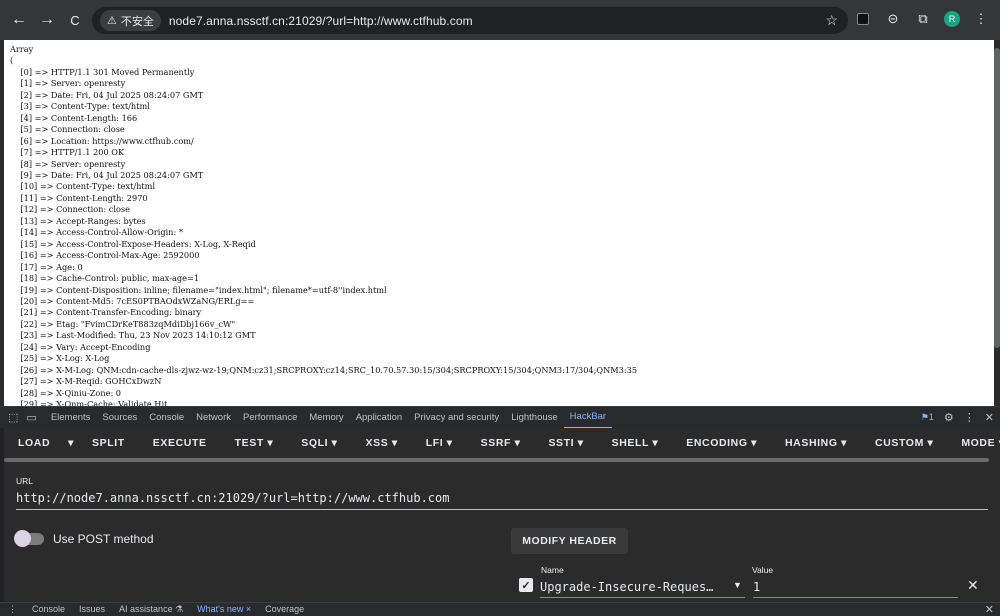  Describe the element at coordinates (997, 198) in the screenshot. I see `page-scrollbar-thumb` at that location.